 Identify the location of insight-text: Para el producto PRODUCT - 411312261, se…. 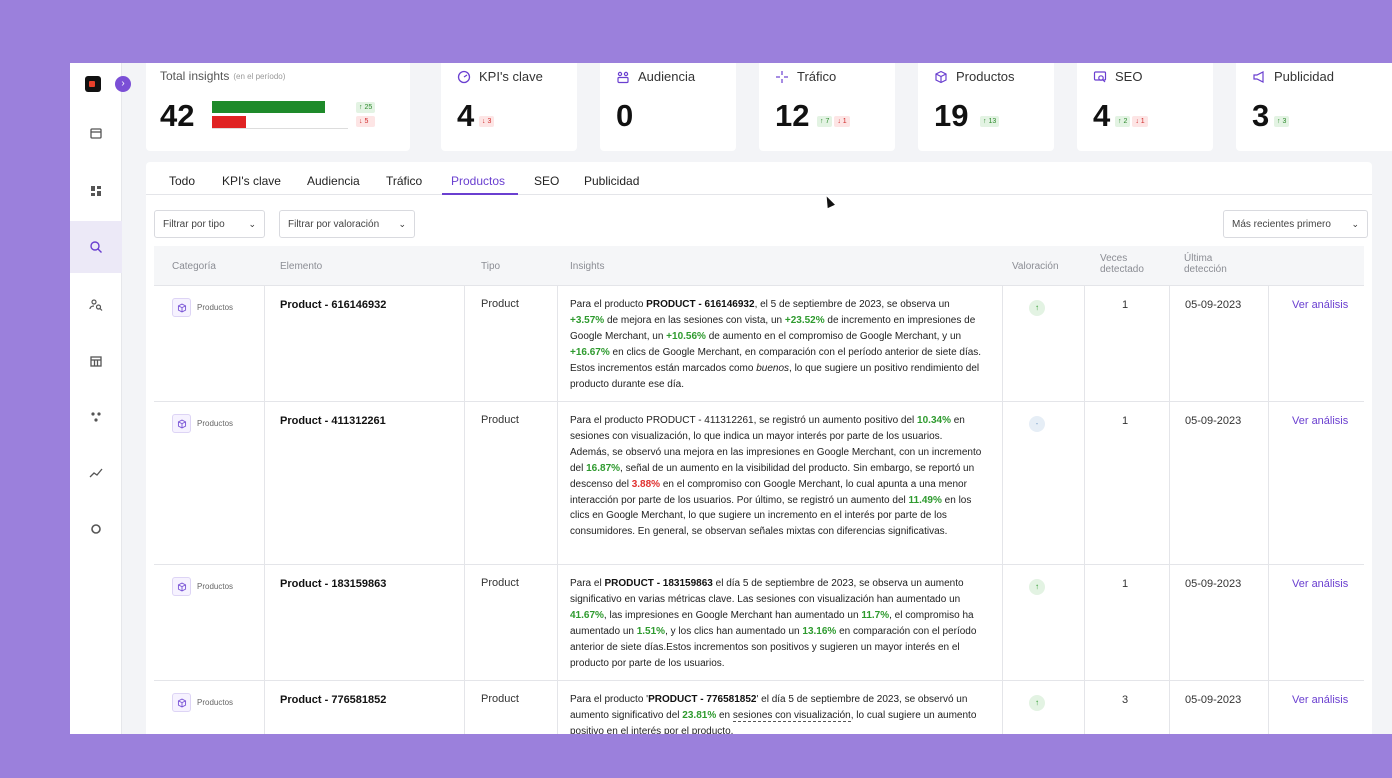
(776, 476).